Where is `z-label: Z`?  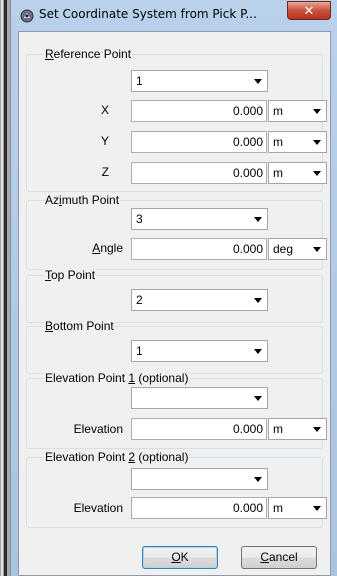
z-label: Z is located at coordinates (105, 172).